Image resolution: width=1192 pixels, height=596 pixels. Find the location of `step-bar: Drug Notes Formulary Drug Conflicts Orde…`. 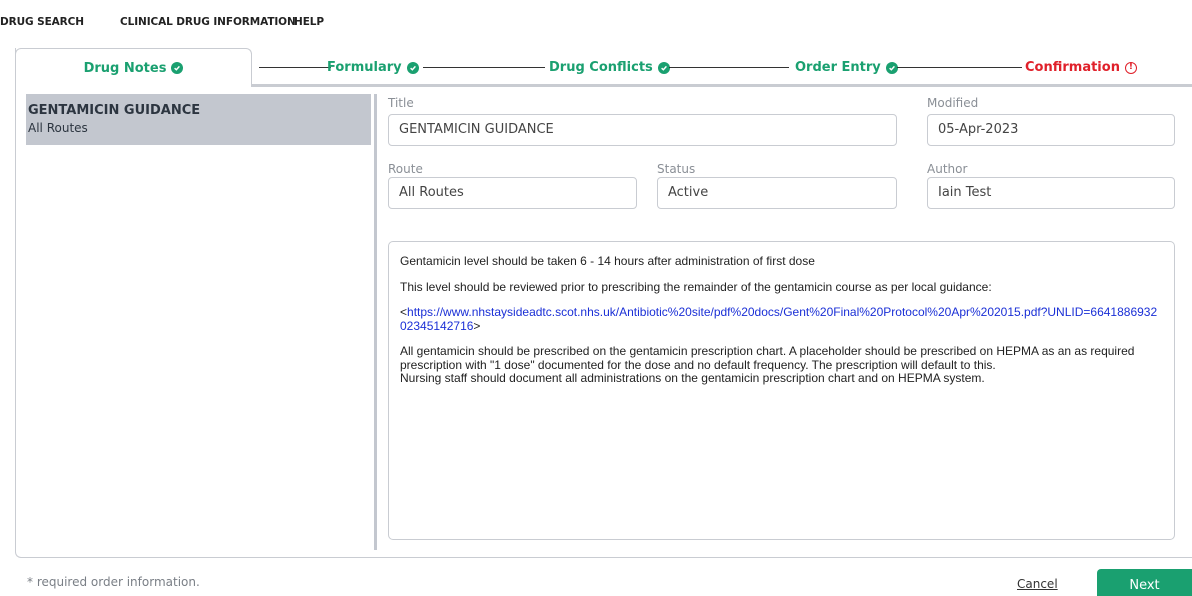

step-bar: Drug Notes Formulary Drug Conflicts Orde… is located at coordinates (603, 67).